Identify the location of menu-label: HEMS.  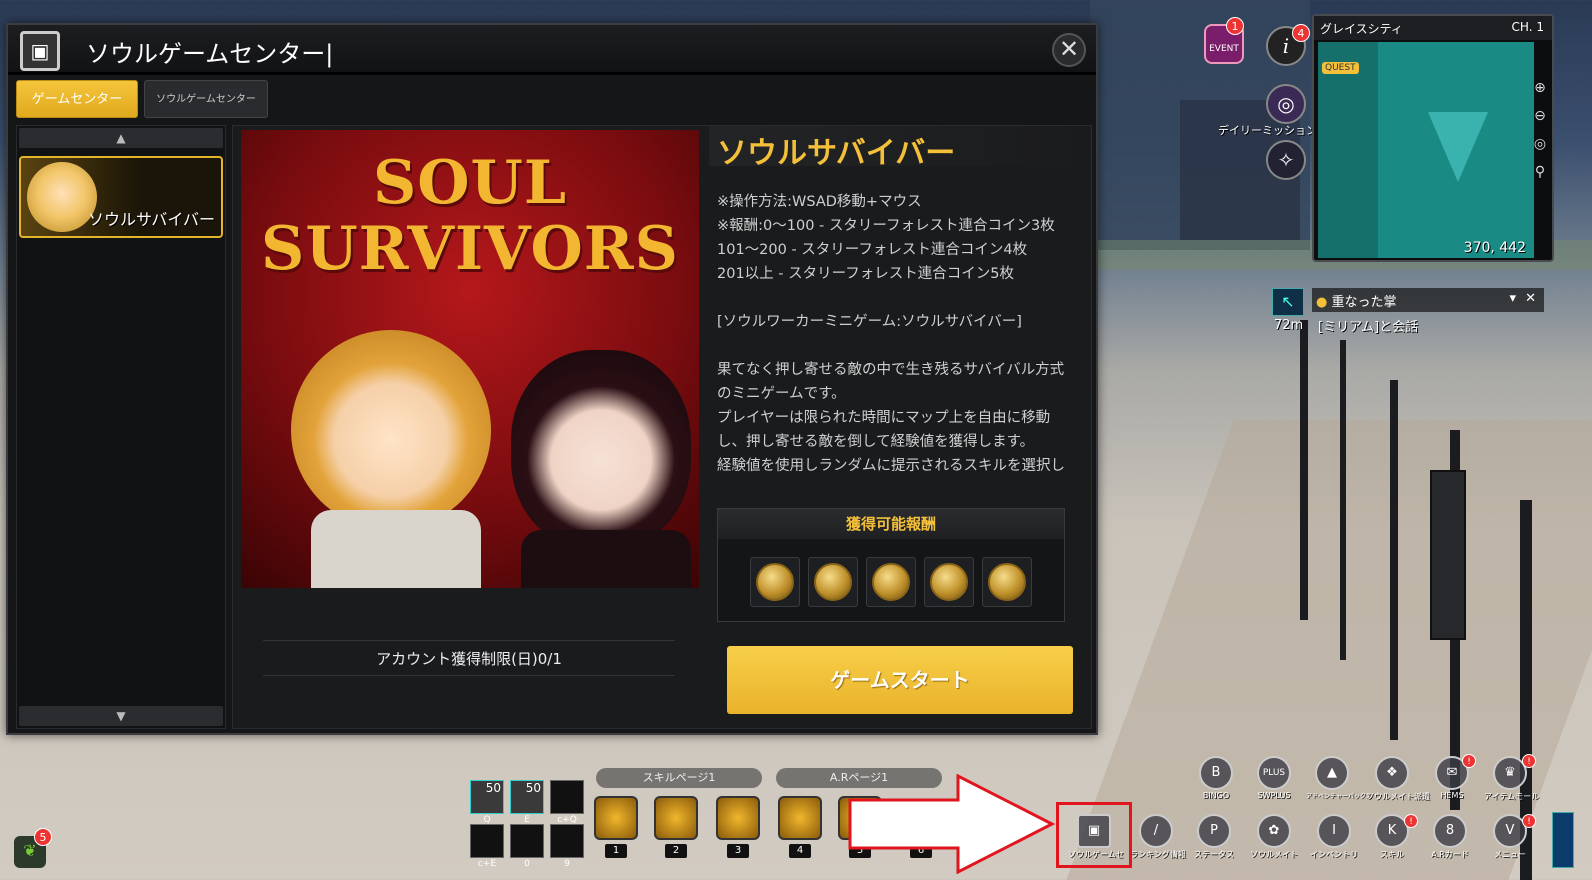
(1452, 795).